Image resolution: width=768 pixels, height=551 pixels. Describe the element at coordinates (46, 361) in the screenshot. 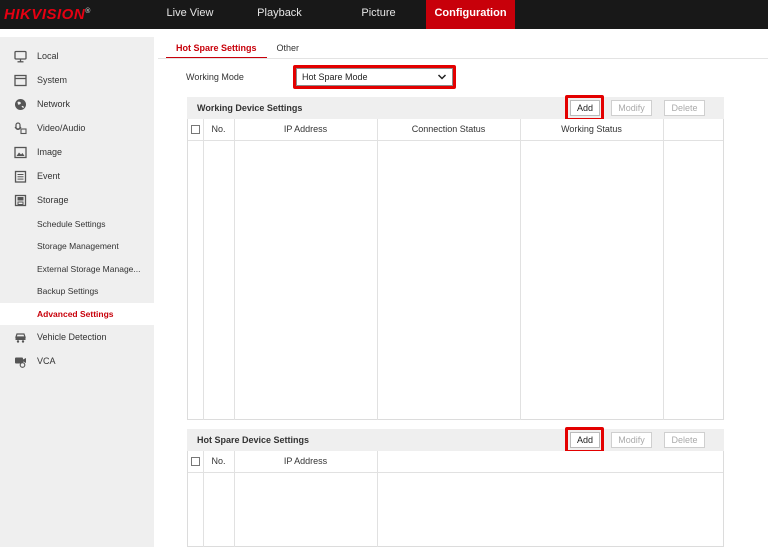

I see `sidebar-item-label: VCA` at that location.